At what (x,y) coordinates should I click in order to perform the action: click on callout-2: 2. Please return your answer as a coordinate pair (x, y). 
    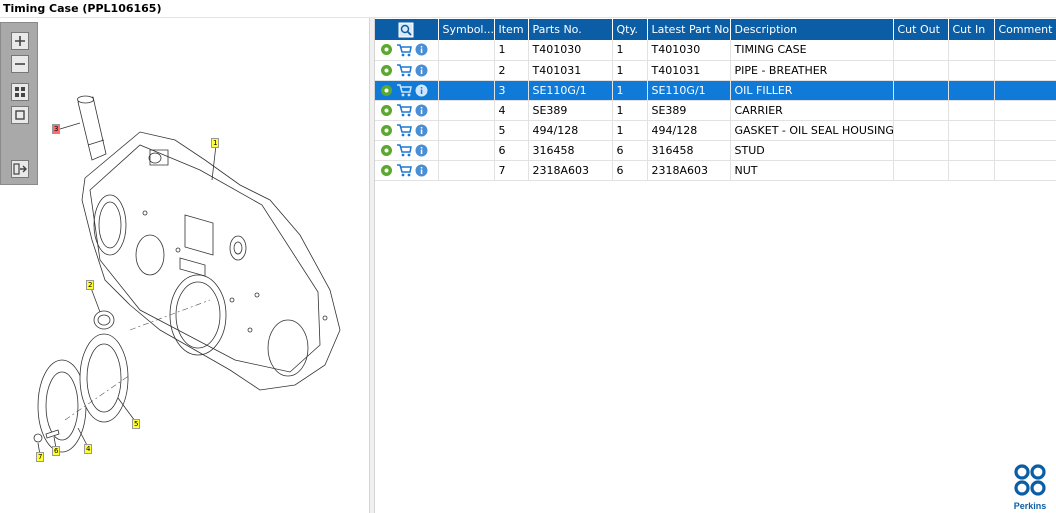
    Looking at the image, I should click on (90, 285).